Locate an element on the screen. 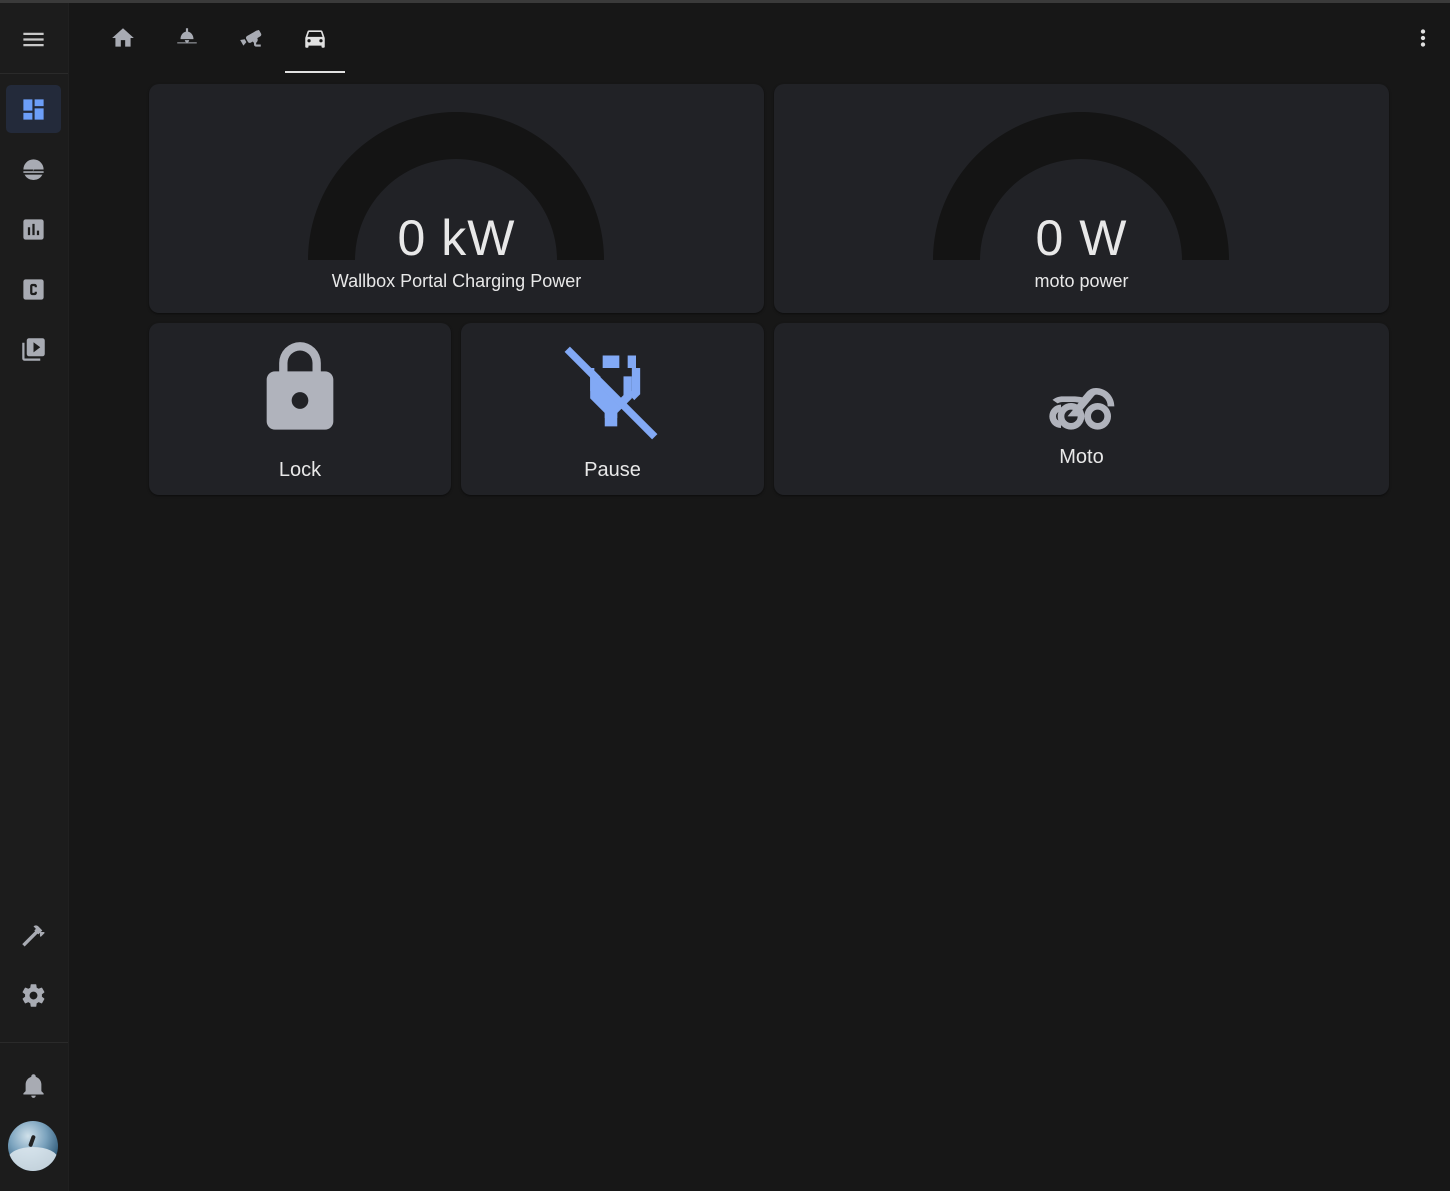  settings-icon is located at coordinates (33, 995).